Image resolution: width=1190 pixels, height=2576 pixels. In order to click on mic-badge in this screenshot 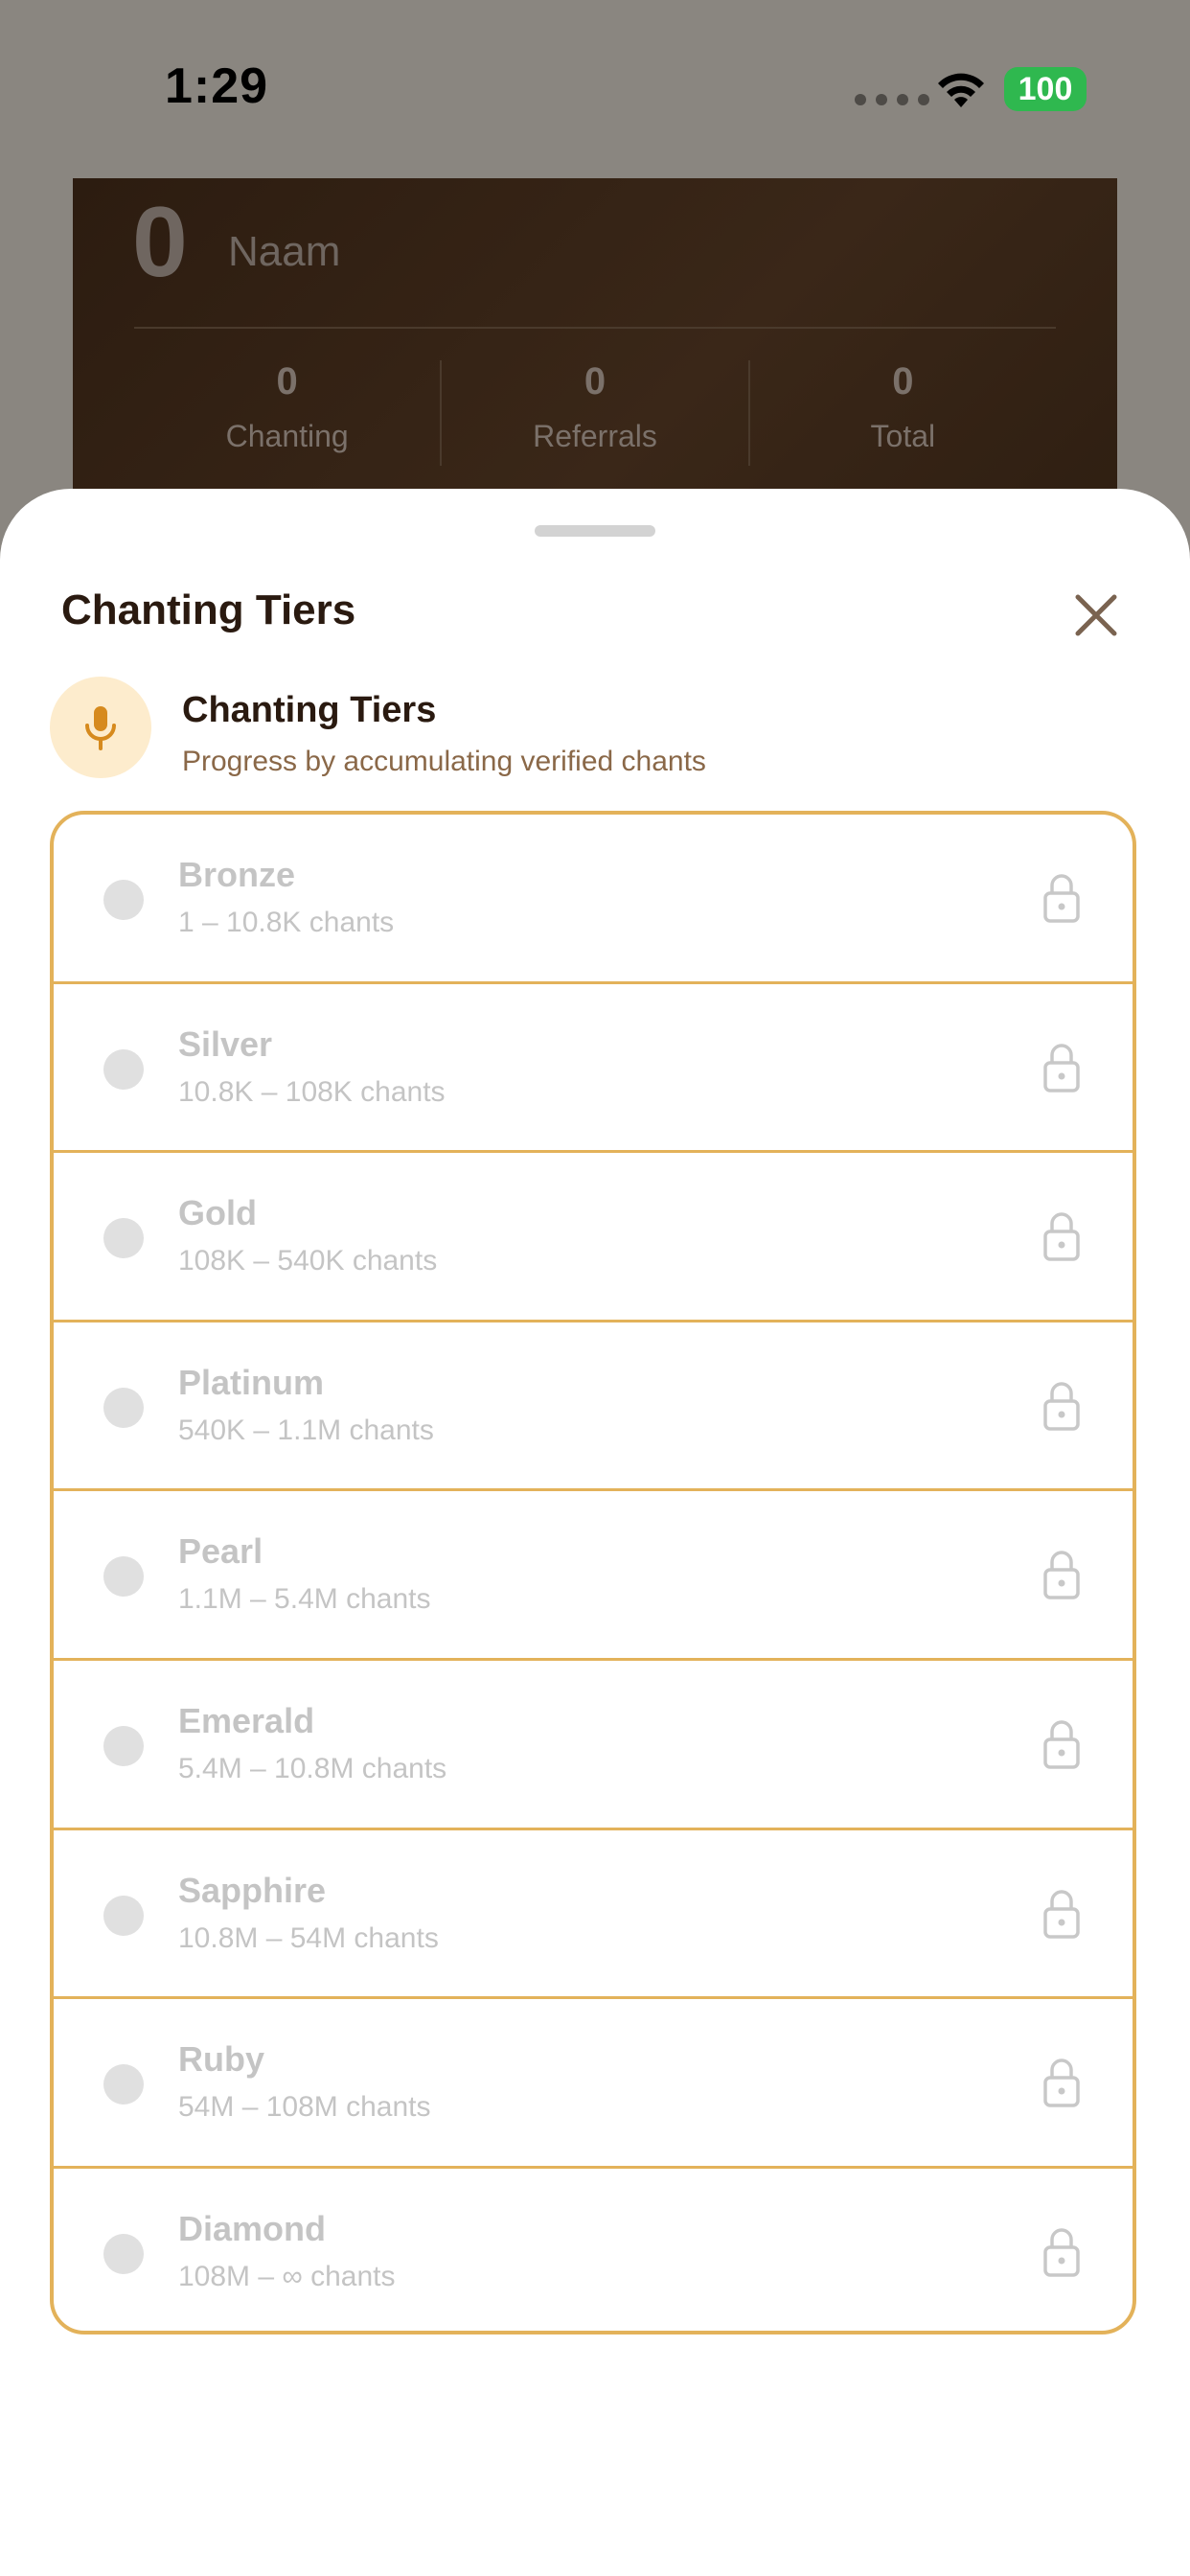, I will do `click(101, 727)`.